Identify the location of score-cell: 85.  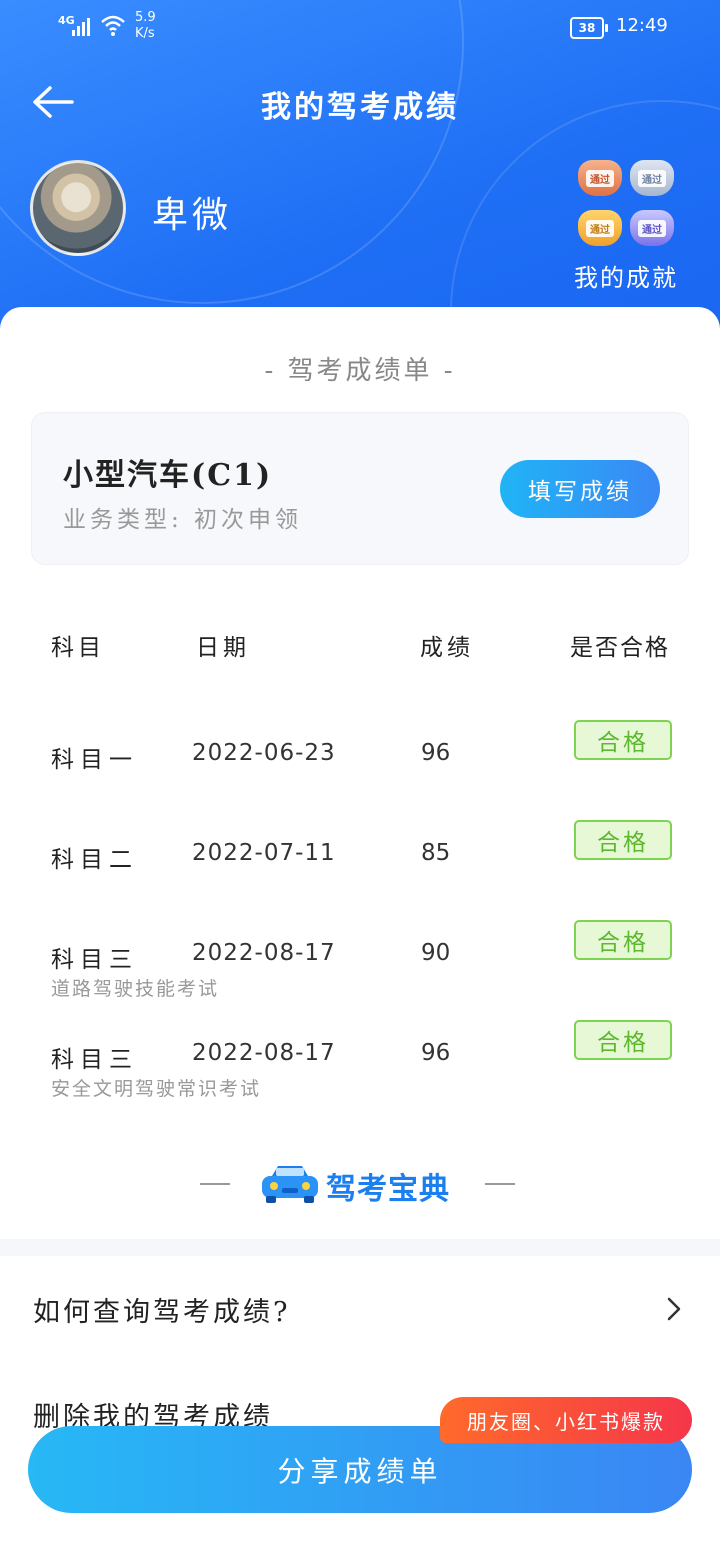
(436, 853).